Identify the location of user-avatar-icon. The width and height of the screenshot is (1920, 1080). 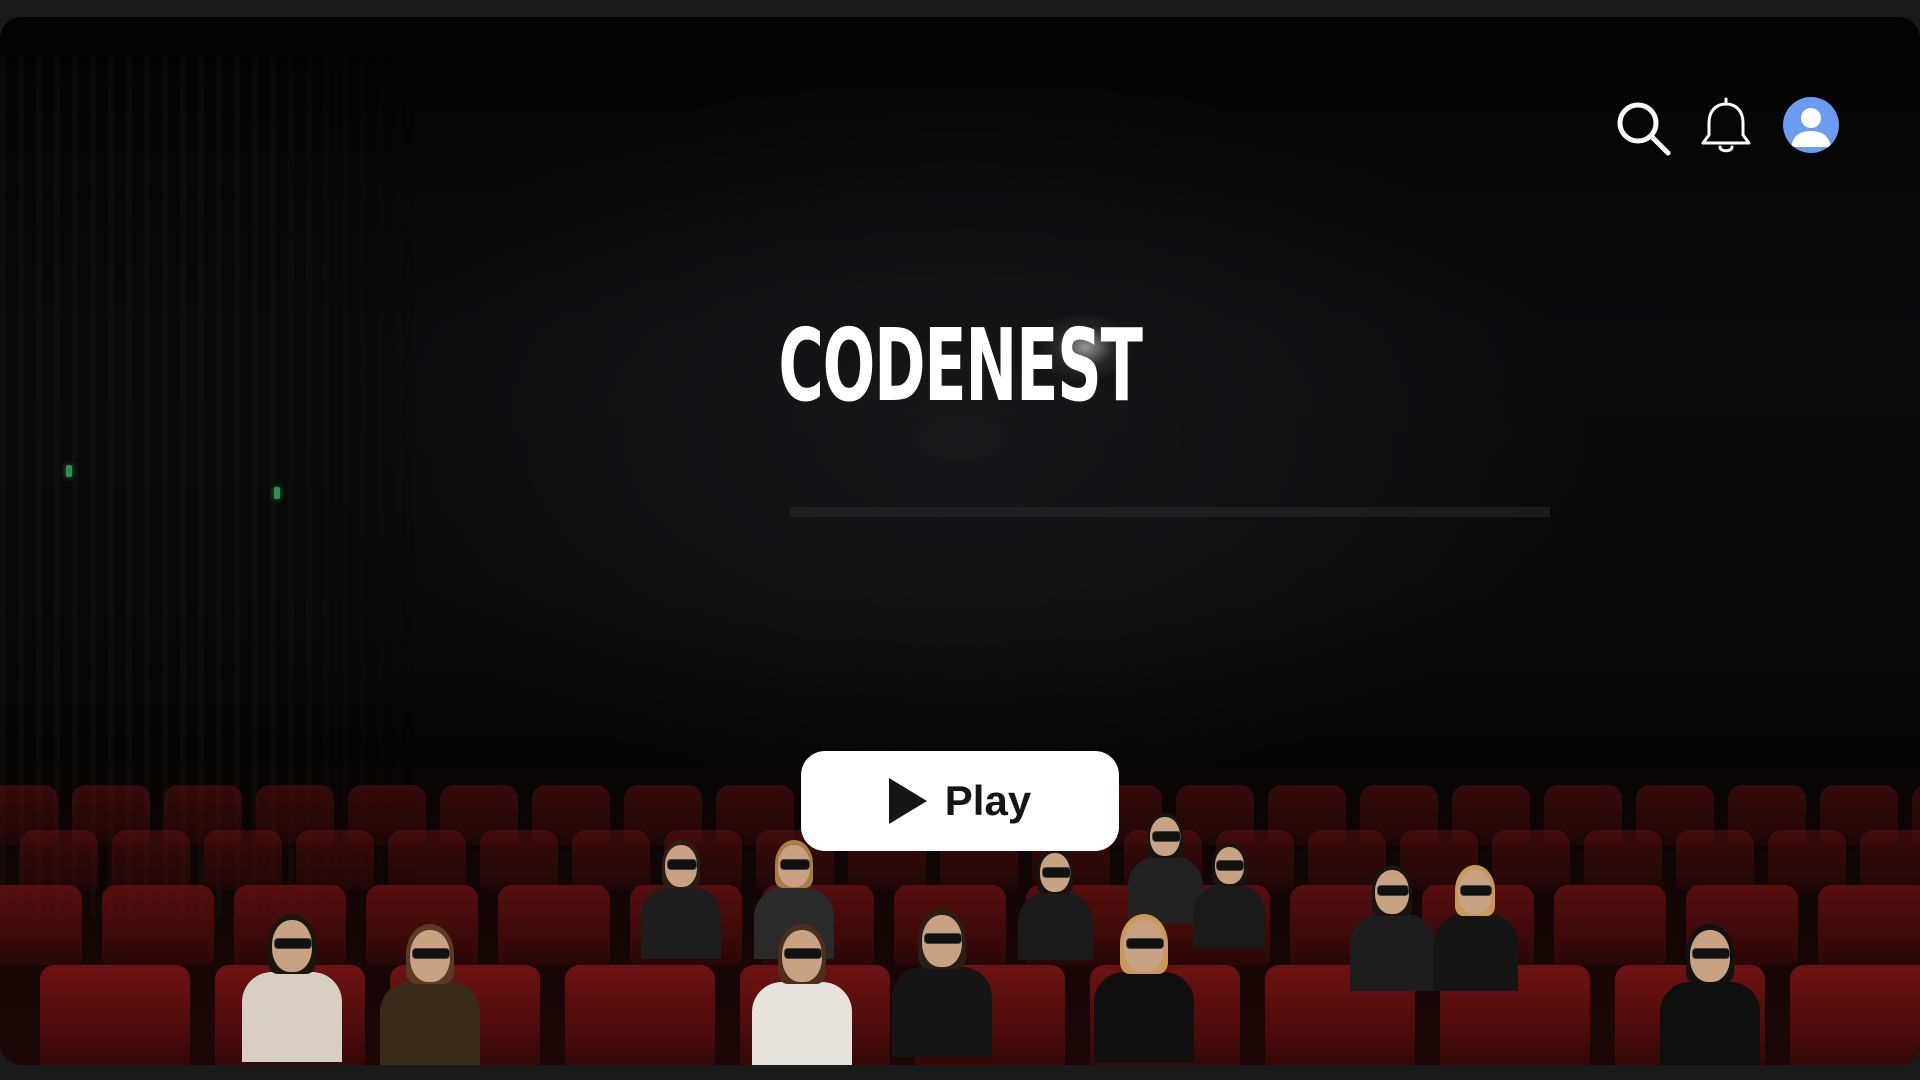
(1811, 125).